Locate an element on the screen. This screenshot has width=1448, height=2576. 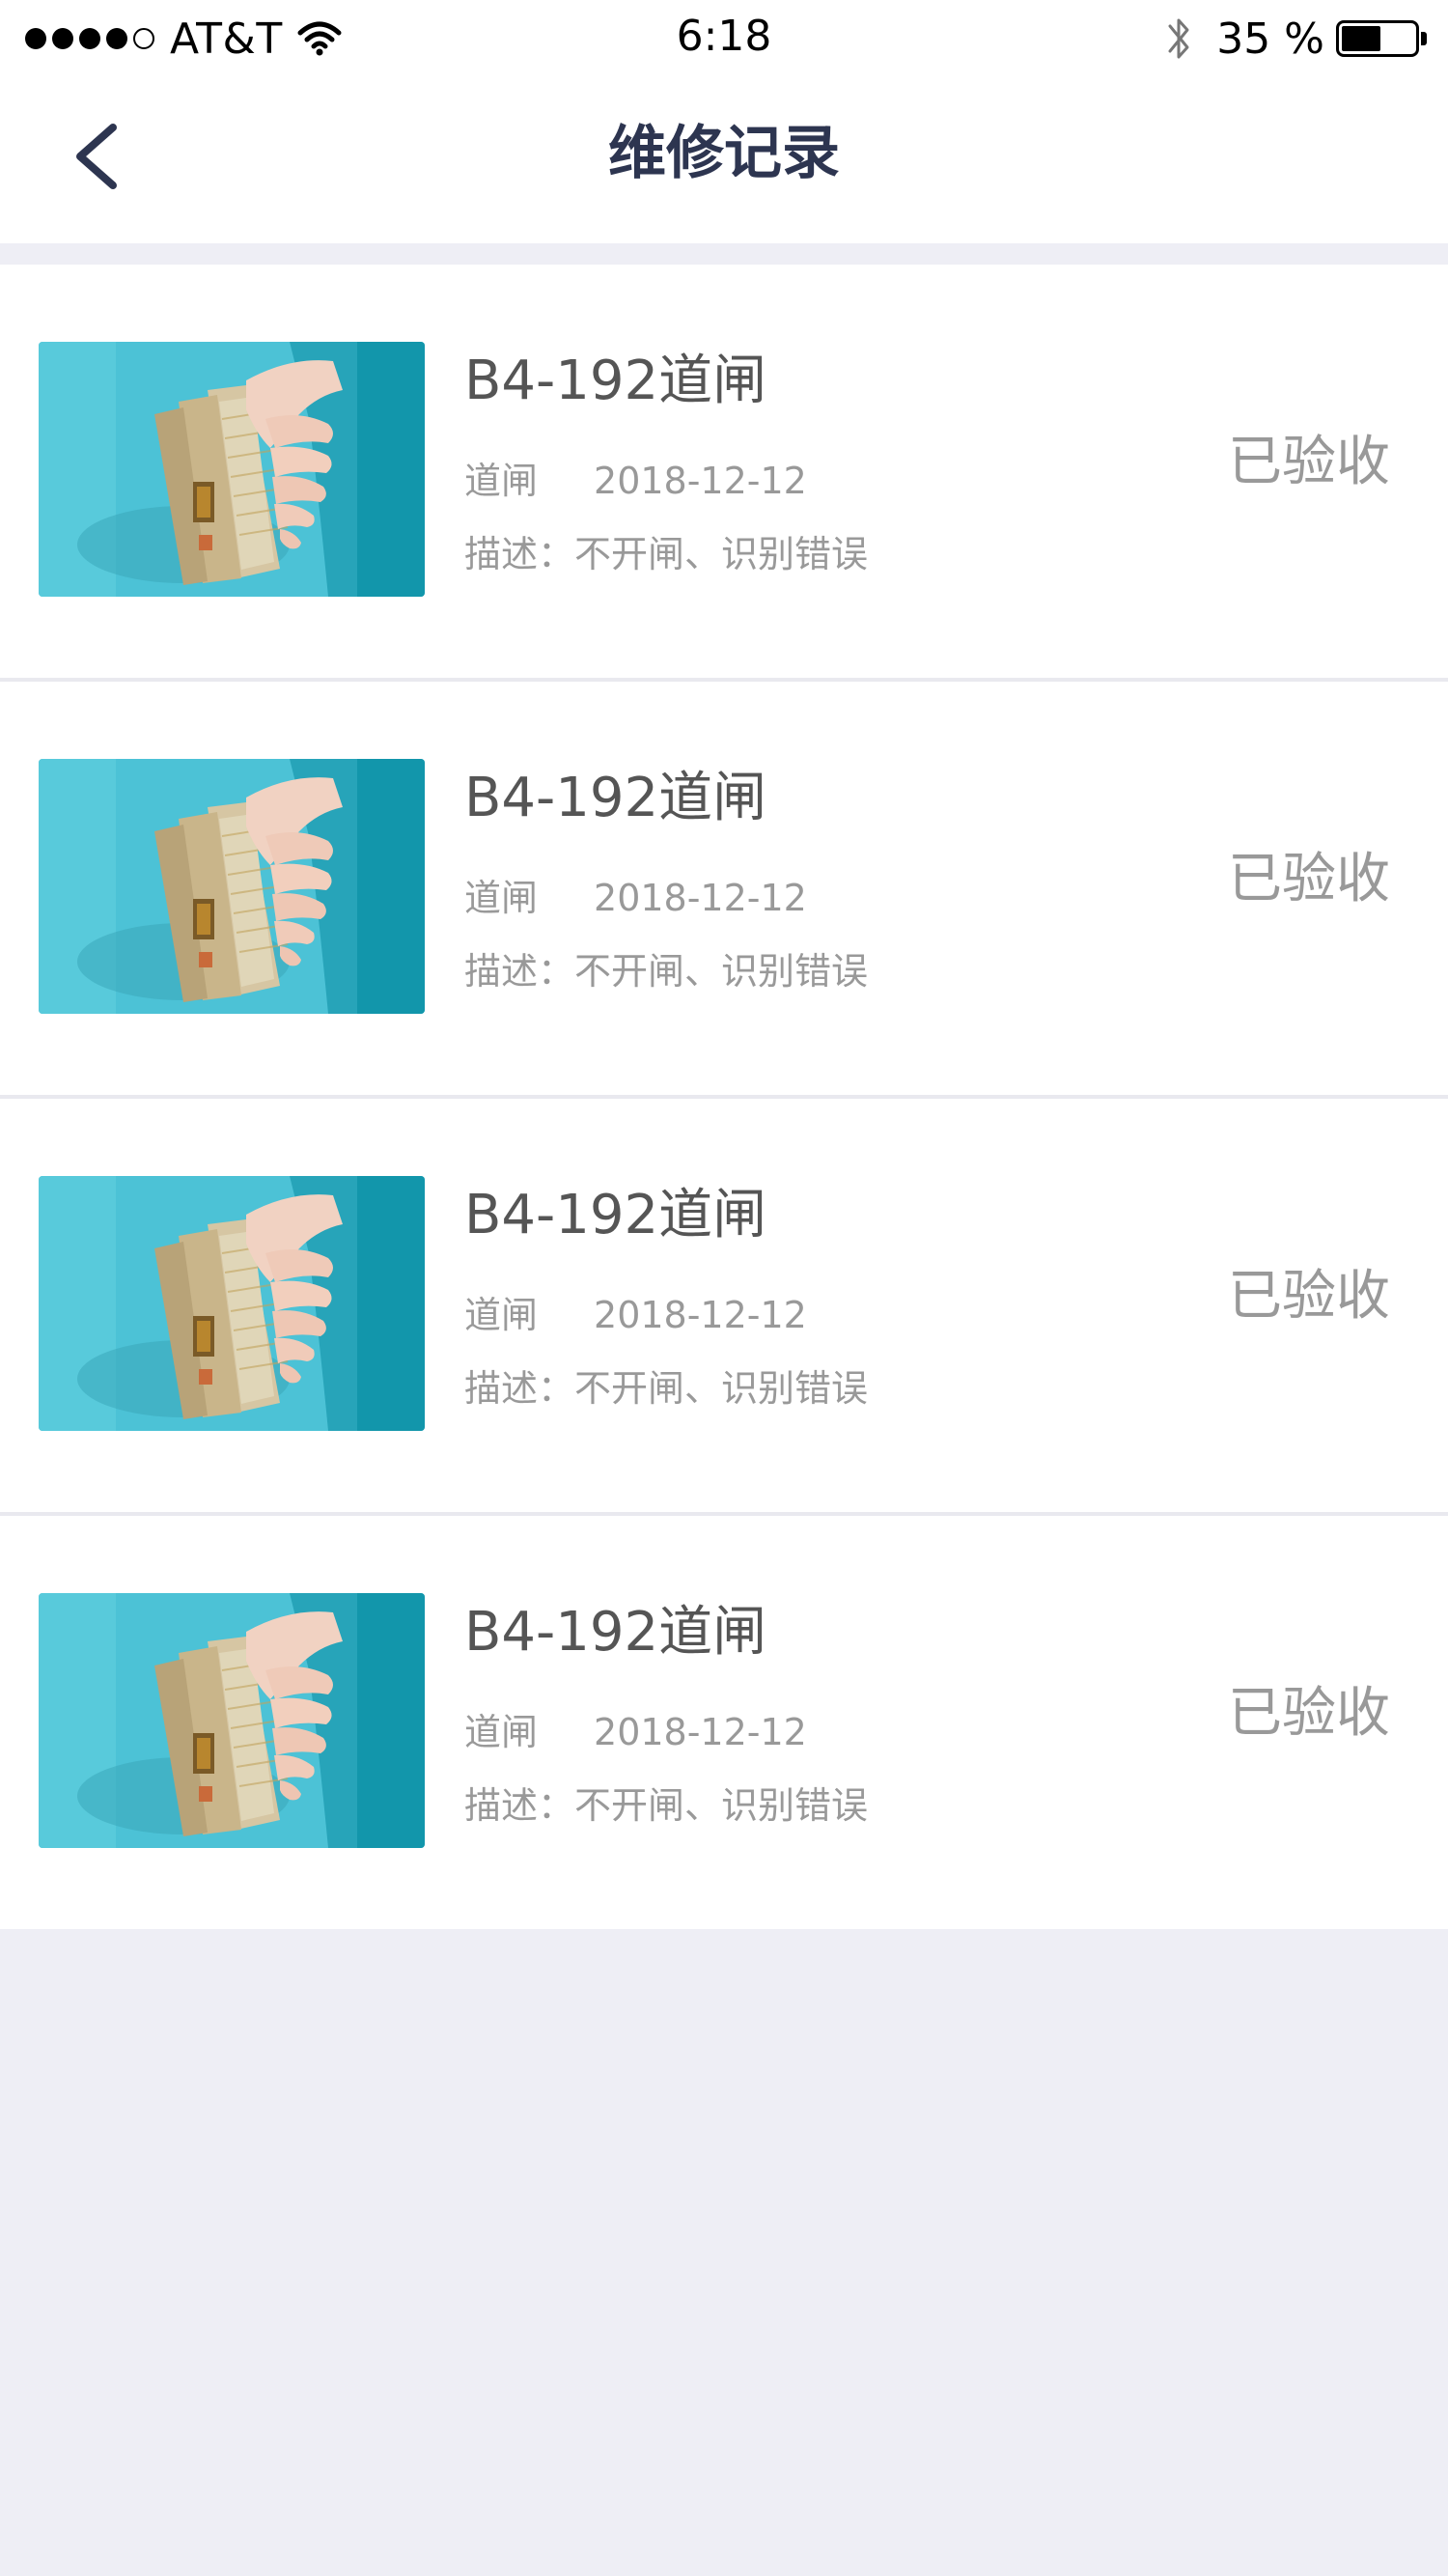
navigation-bar: 维修记录 is located at coordinates (724, 160).